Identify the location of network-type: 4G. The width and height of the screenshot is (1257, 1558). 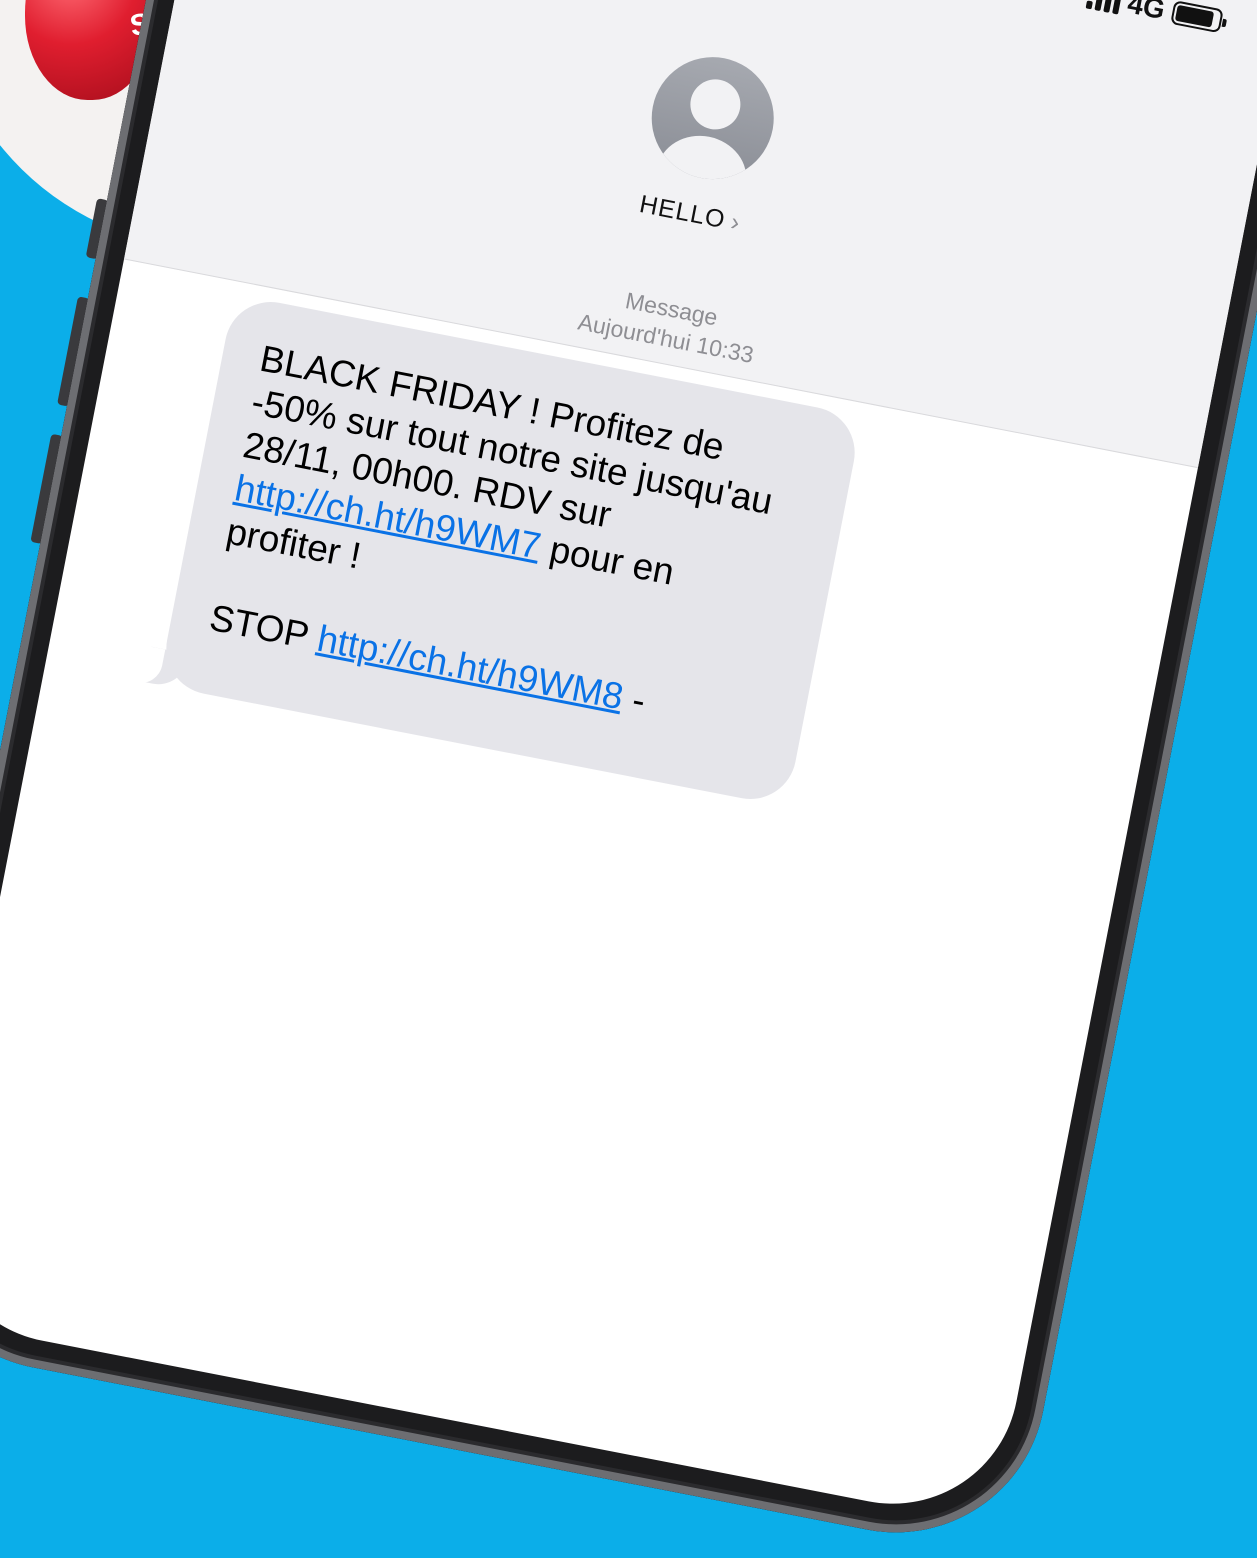
(1146, 13).